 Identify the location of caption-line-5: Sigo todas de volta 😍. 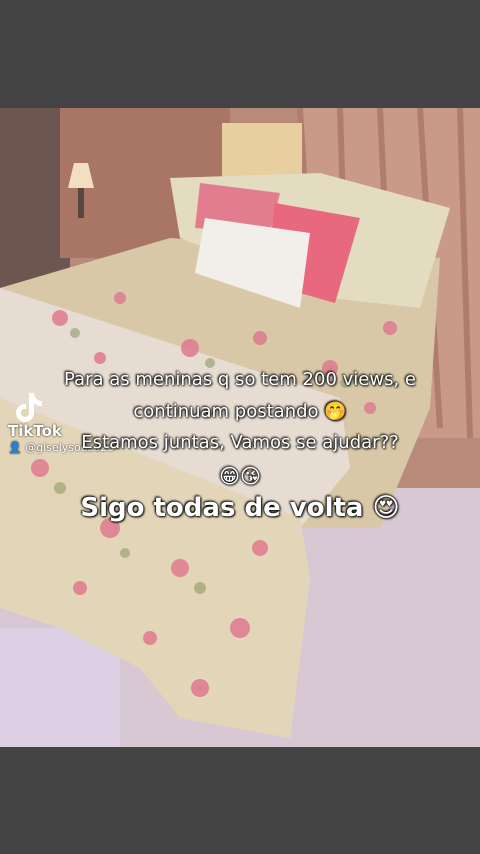
(240, 508).